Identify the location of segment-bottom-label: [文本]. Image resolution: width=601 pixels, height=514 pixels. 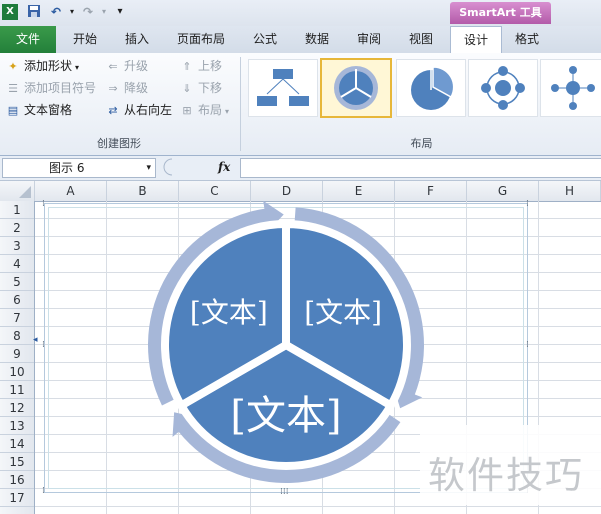
(285, 416).